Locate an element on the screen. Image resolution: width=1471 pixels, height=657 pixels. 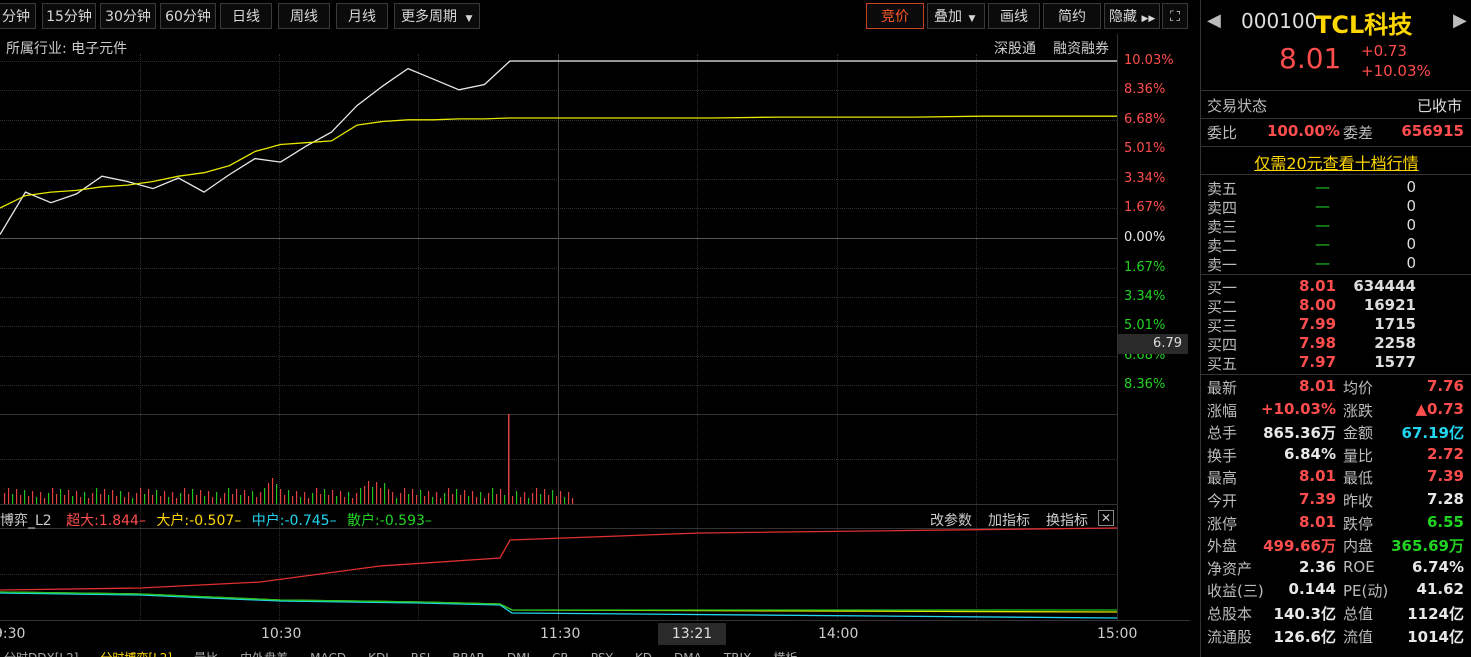
fullscreen-icon: ⛶ is located at coordinates (1175, 16).